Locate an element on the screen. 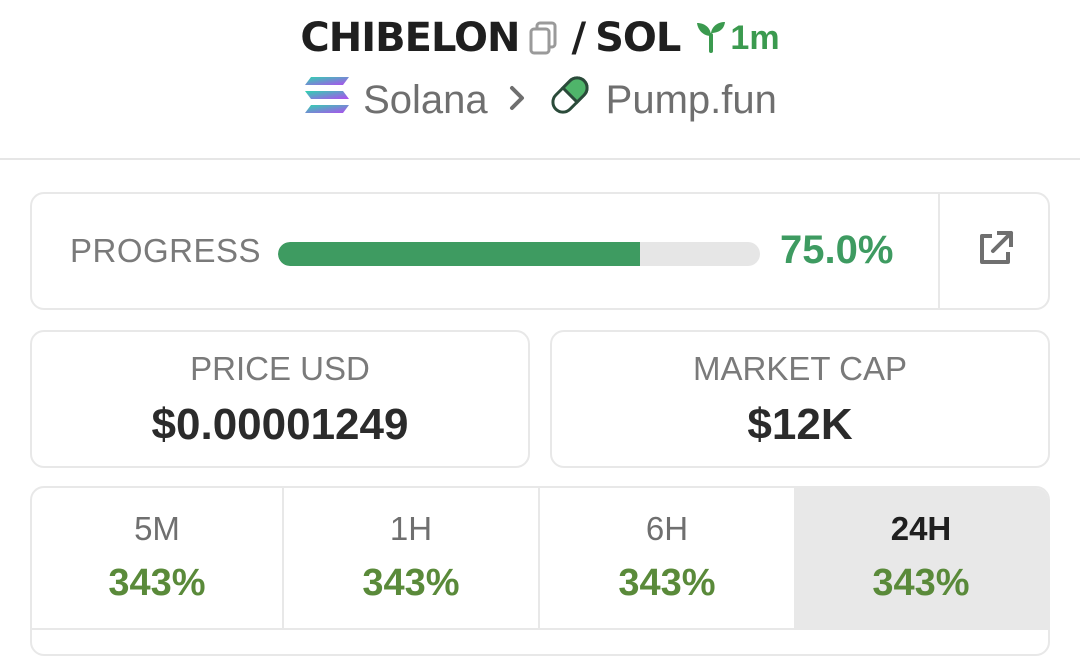 This screenshot has height=656, width=1080. external-link-icon is located at coordinates (995, 251).